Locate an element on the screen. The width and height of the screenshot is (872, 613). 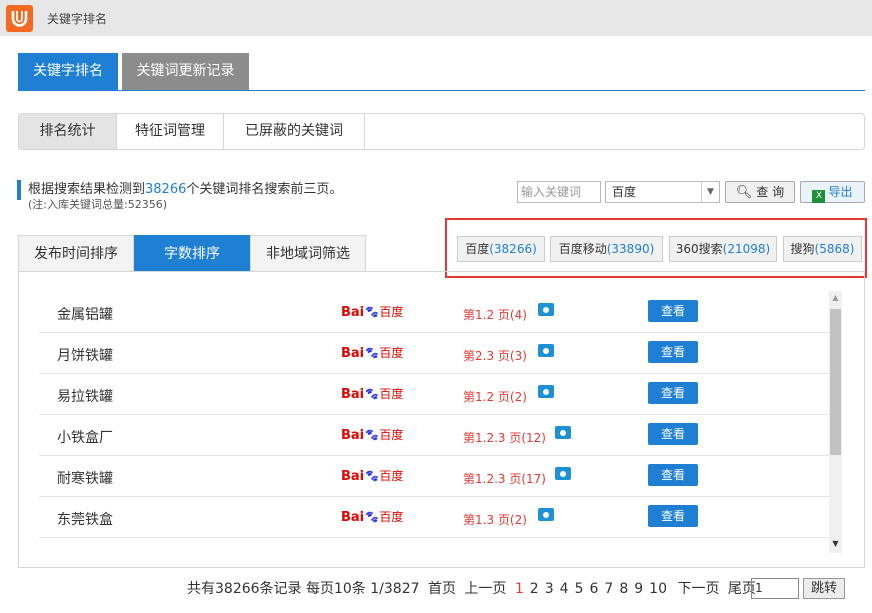
scroll-thumb is located at coordinates (835, 382).